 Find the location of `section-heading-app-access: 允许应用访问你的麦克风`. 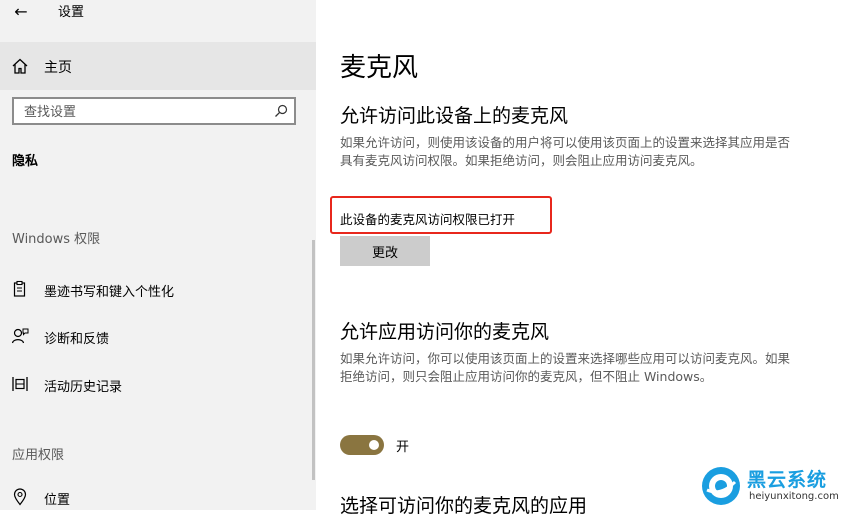

section-heading-app-access: 允许应用访问你的麦克风 is located at coordinates (445, 332).